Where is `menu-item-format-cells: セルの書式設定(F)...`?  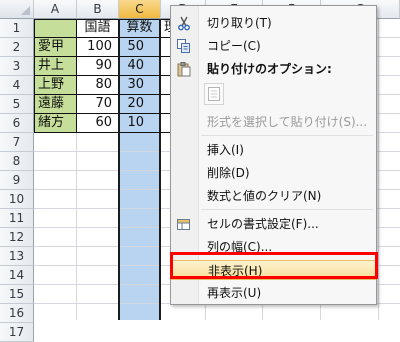
menu-item-format-cells: セルの書式設定(F)... is located at coordinates (273, 224).